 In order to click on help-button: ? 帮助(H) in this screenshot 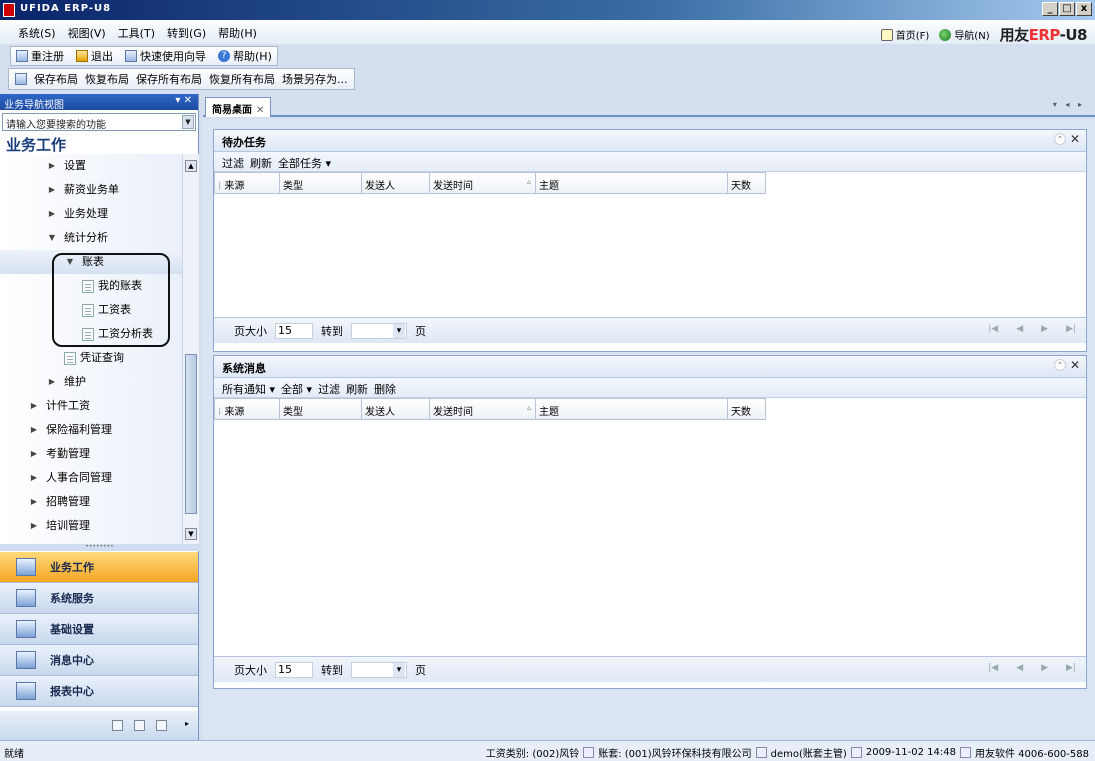, I will do `click(245, 56)`.